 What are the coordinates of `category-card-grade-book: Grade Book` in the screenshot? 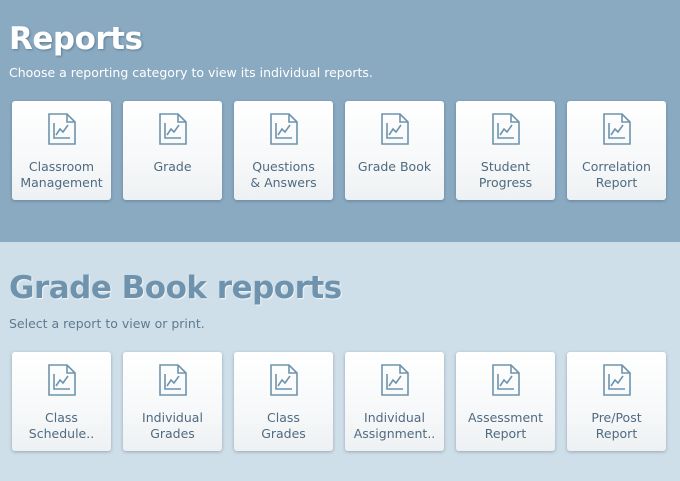 It's located at (394, 150).